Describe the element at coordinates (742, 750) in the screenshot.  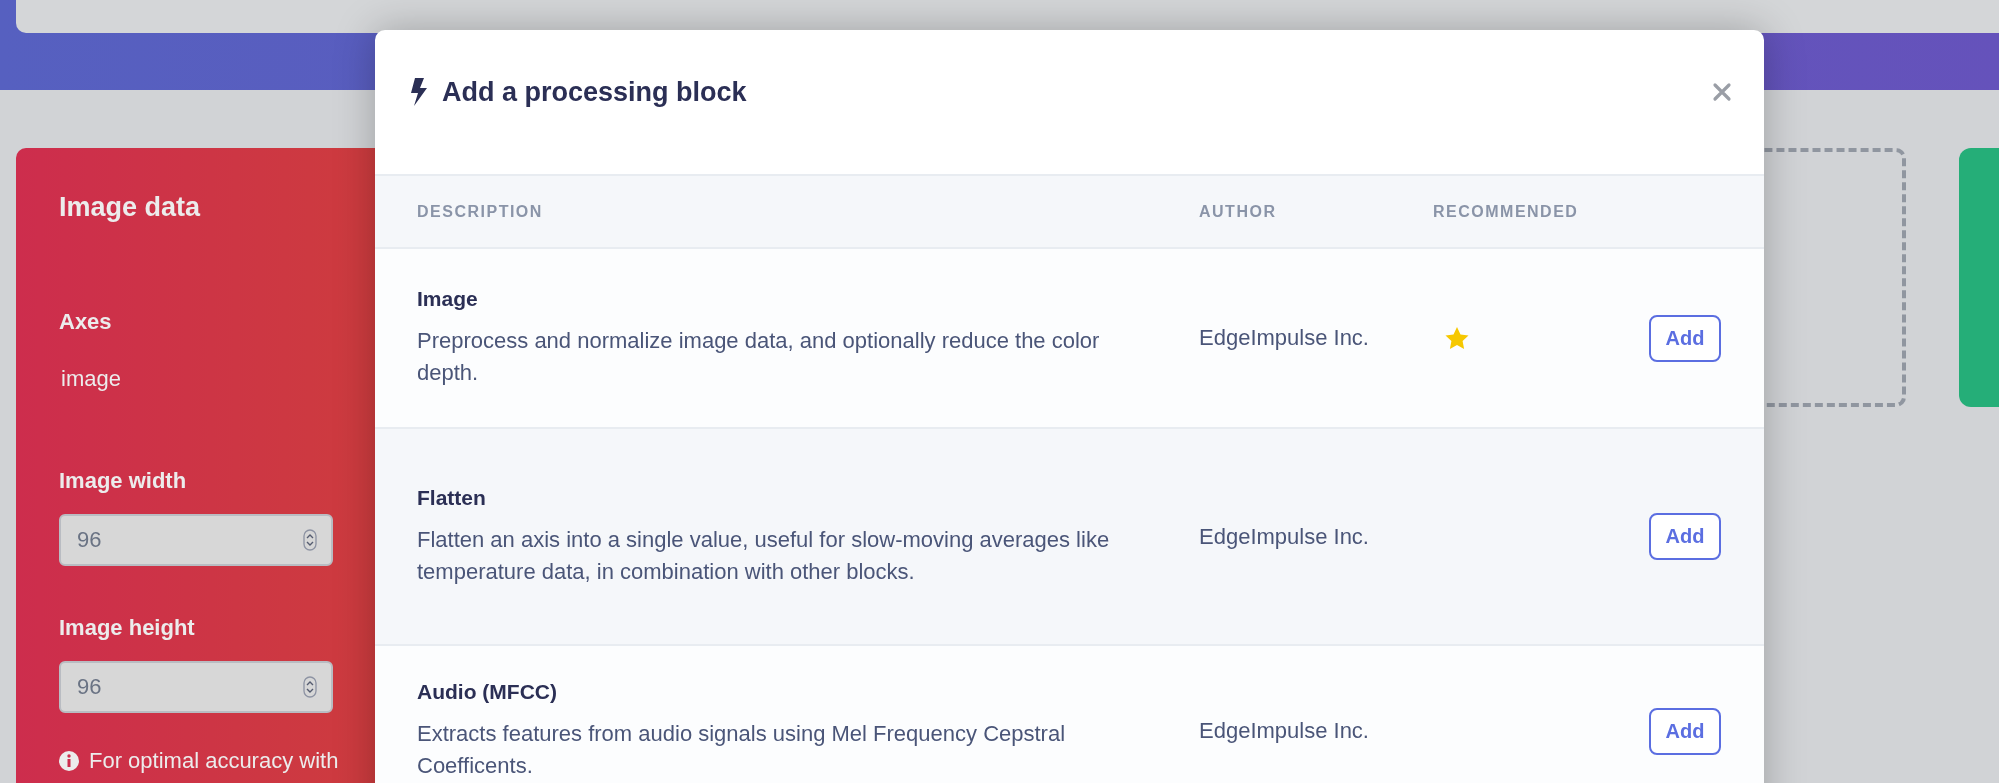
I see `block-description: Extracts features from audio signals using Mel Frequency Cepstral Coefficents.` at that location.